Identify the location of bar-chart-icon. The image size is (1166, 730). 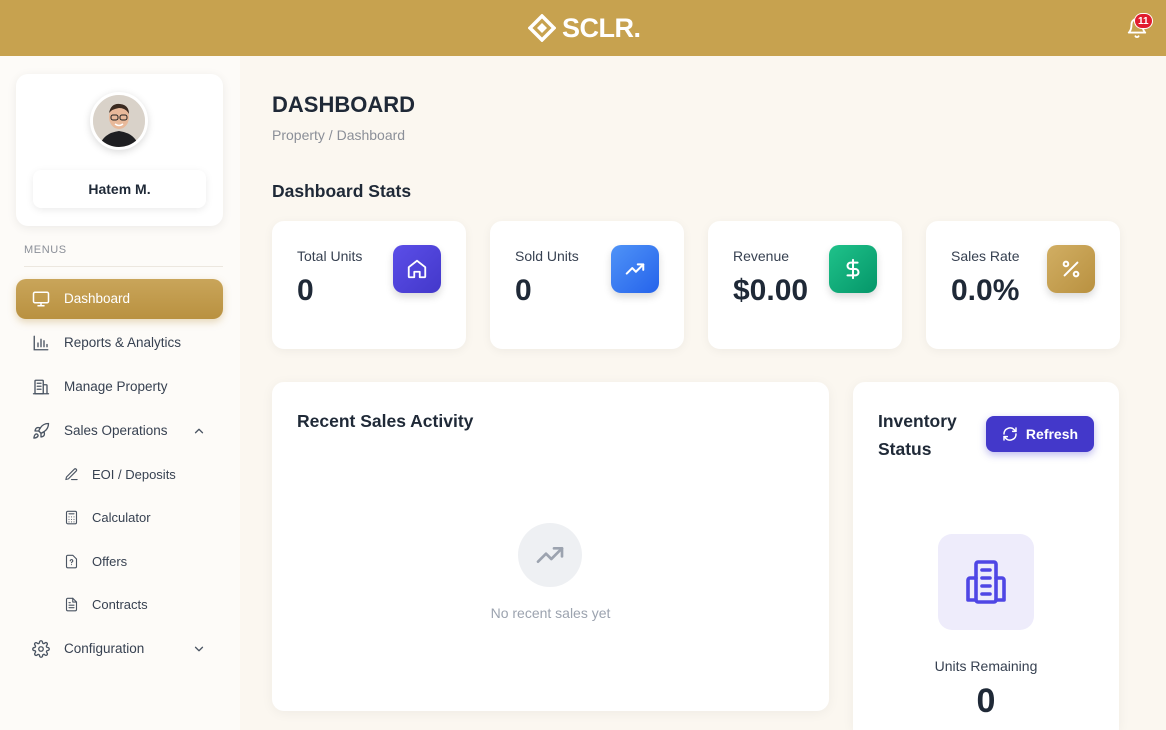
(41, 343).